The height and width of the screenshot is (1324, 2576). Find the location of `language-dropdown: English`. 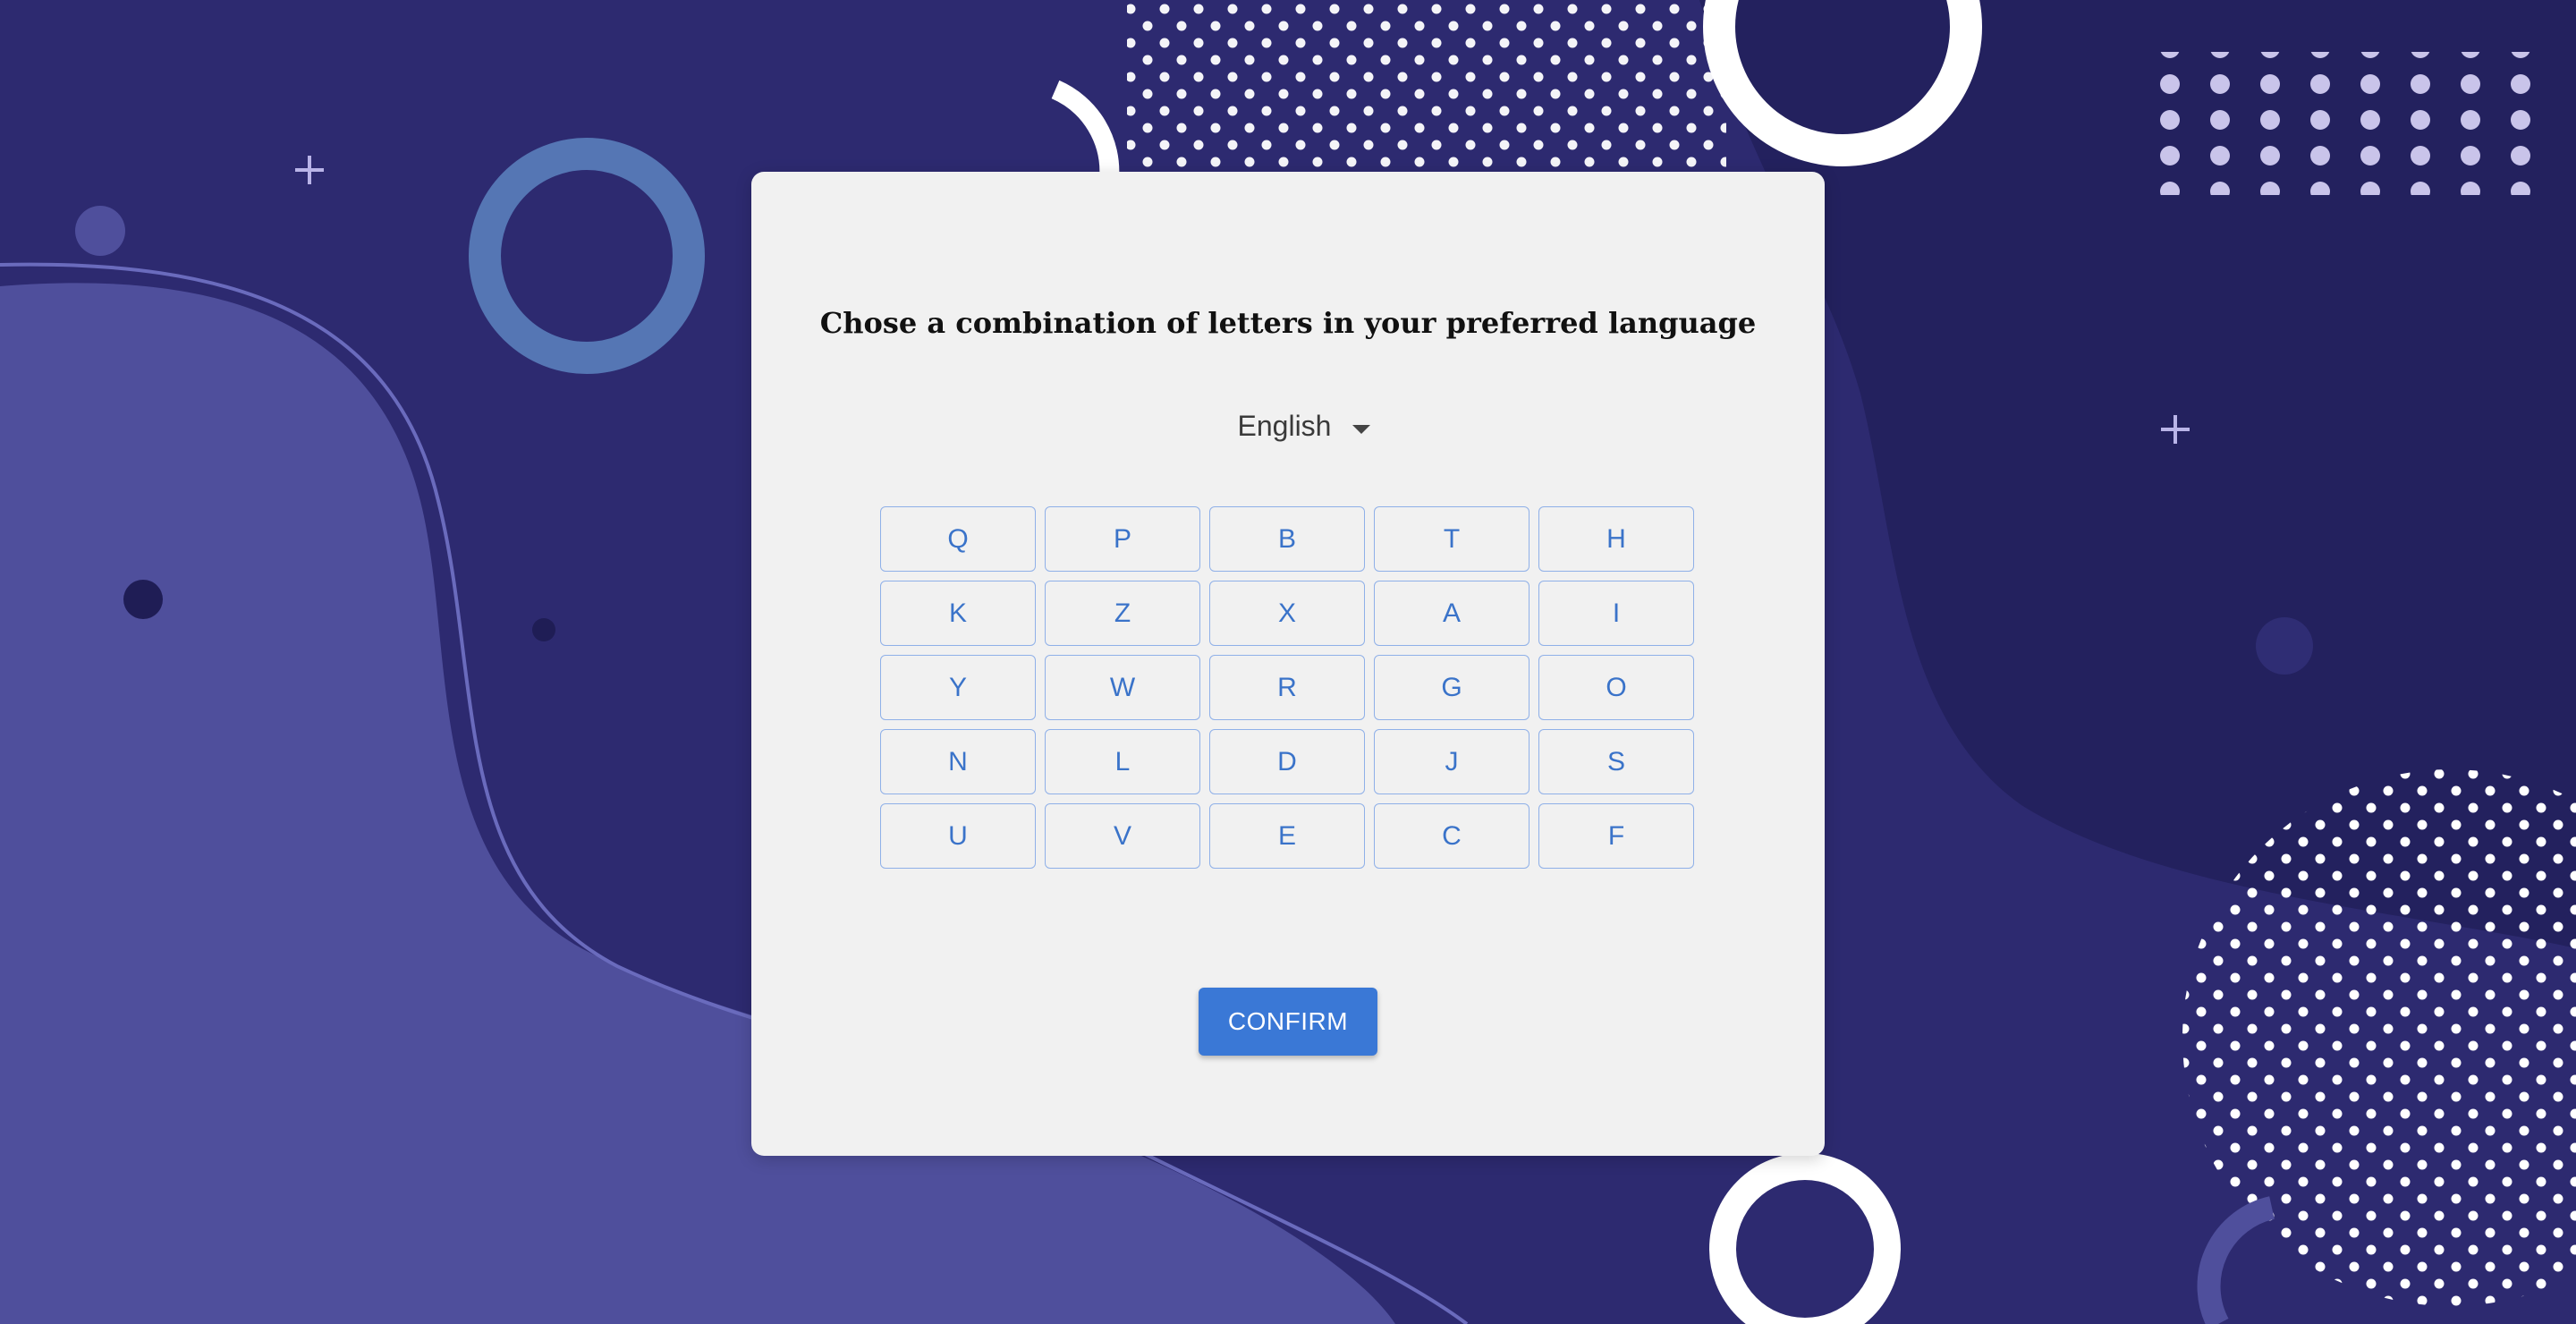

language-dropdown: English is located at coordinates (1304, 426).